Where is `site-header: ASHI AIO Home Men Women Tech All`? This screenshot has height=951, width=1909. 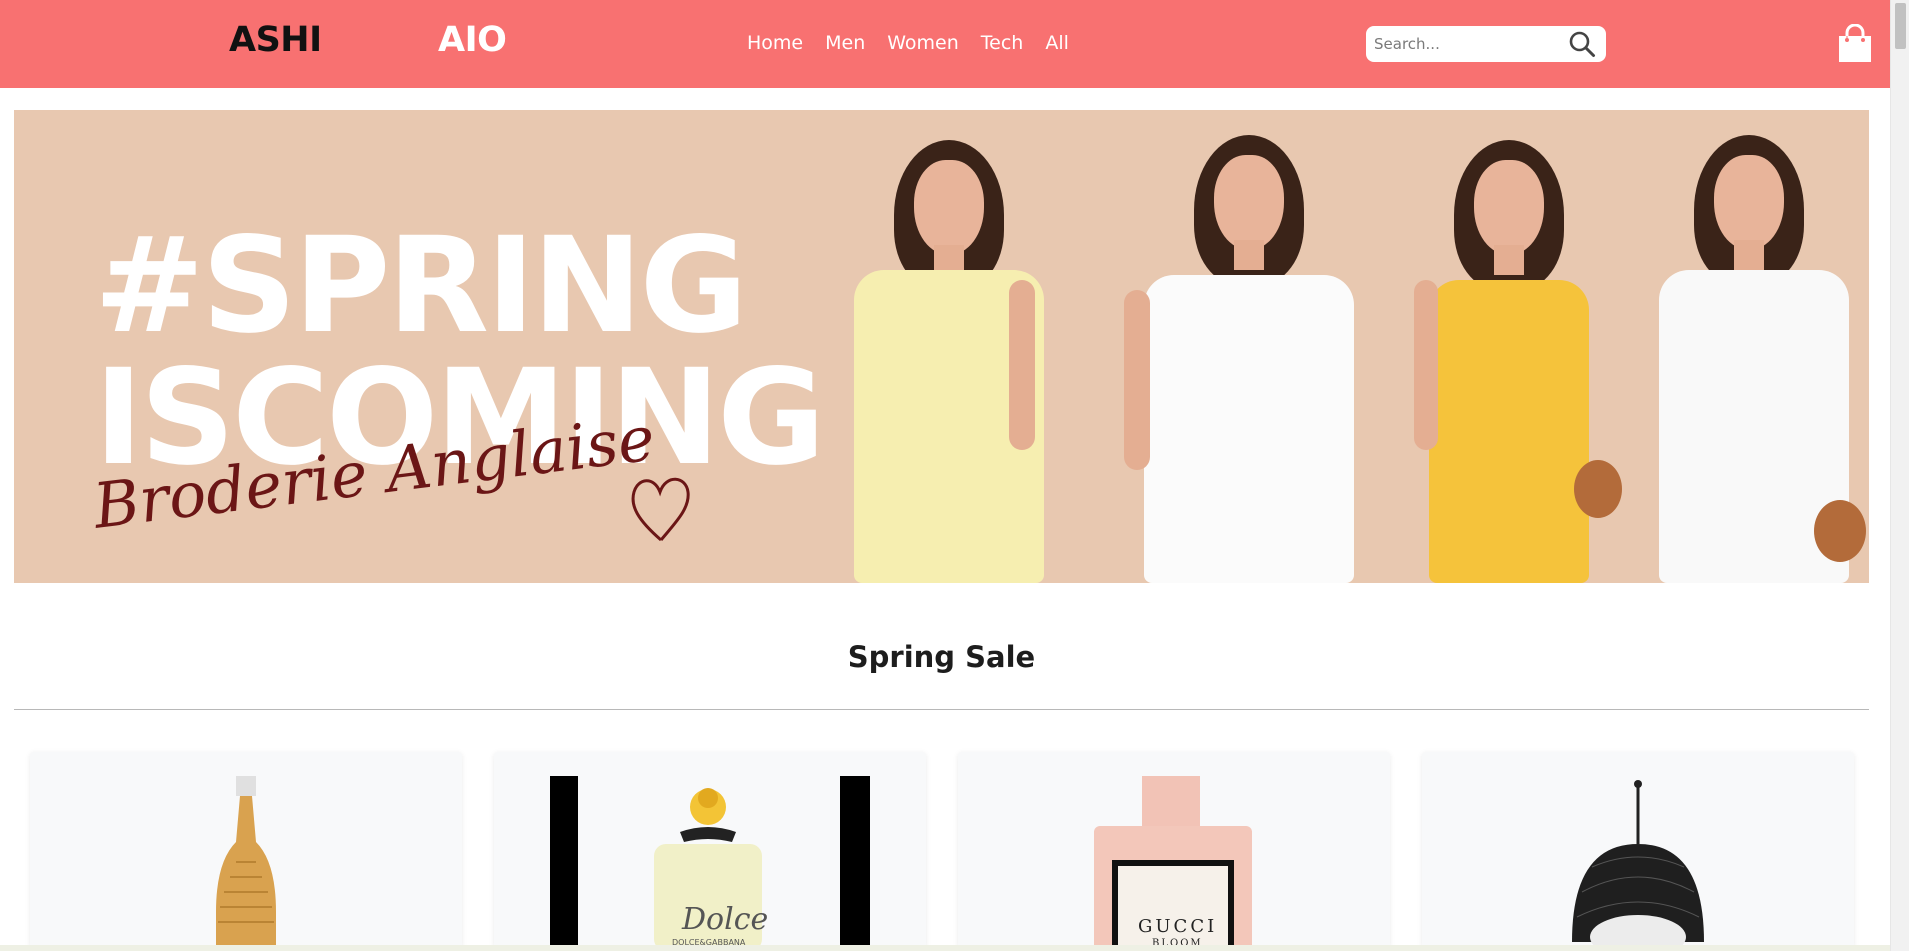 site-header: ASHI AIO Home Men Women Tech All is located at coordinates (945, 44).